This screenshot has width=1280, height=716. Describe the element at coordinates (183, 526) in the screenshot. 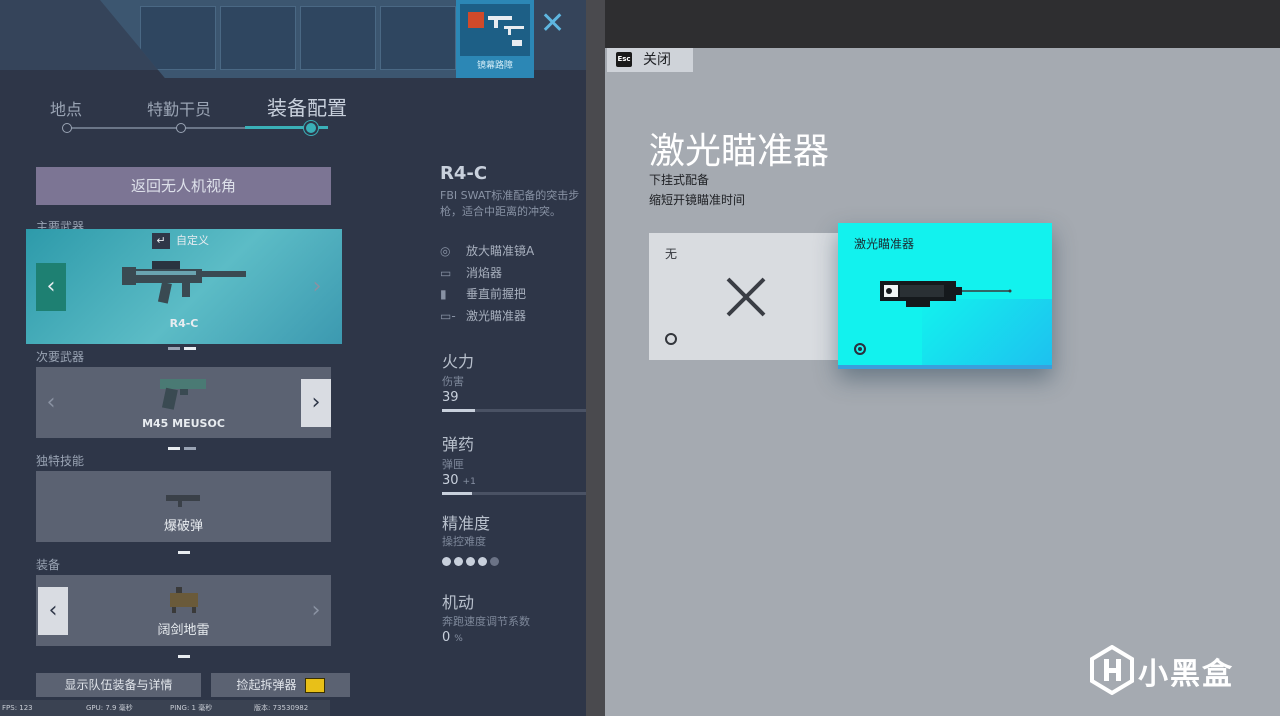

I see `ability-name: 爆破弹` at that location.